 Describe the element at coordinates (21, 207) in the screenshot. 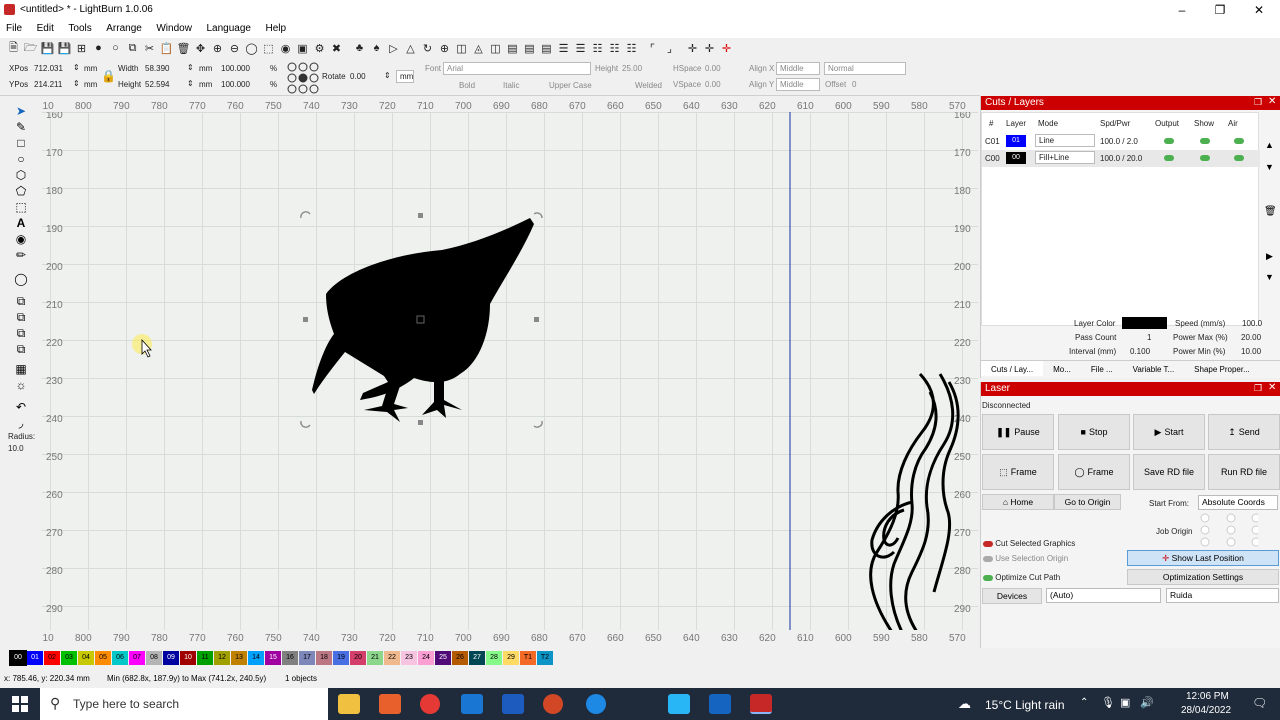

I see `rect-select-icon: ⬚` at that location.